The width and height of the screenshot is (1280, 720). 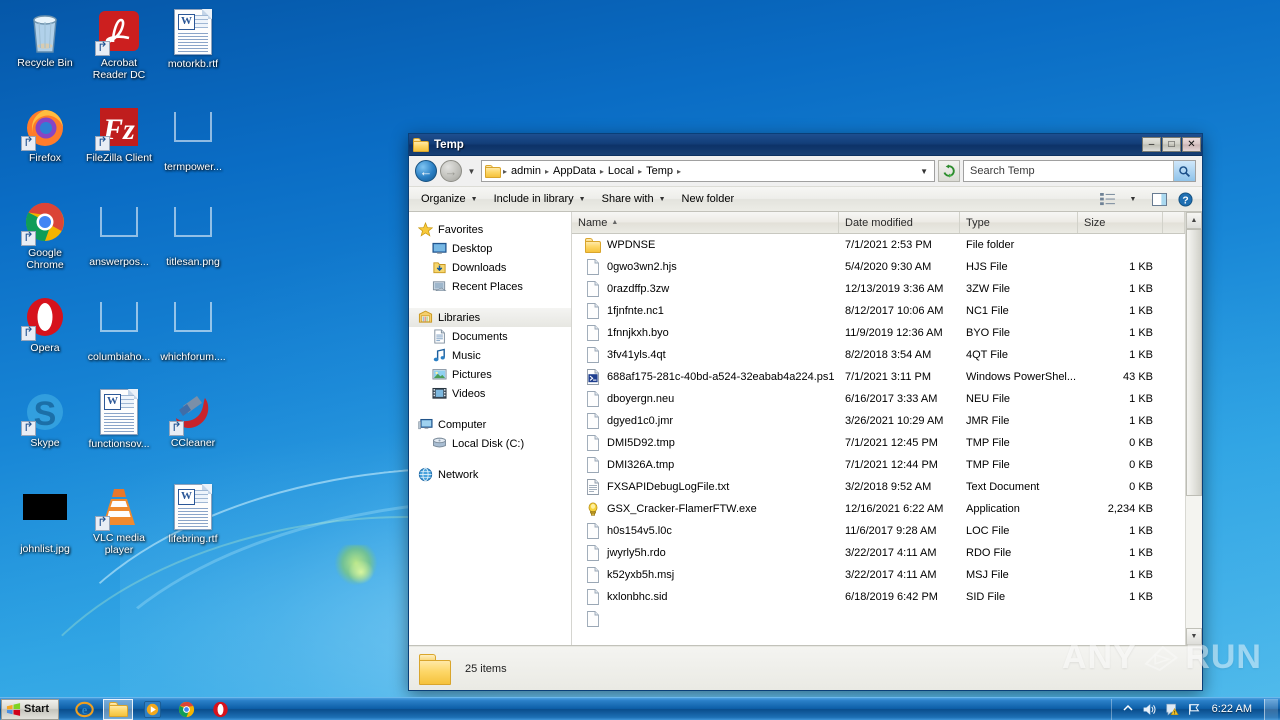 I want to click on new-folder-button: New folder, so click(x=708, y=199).